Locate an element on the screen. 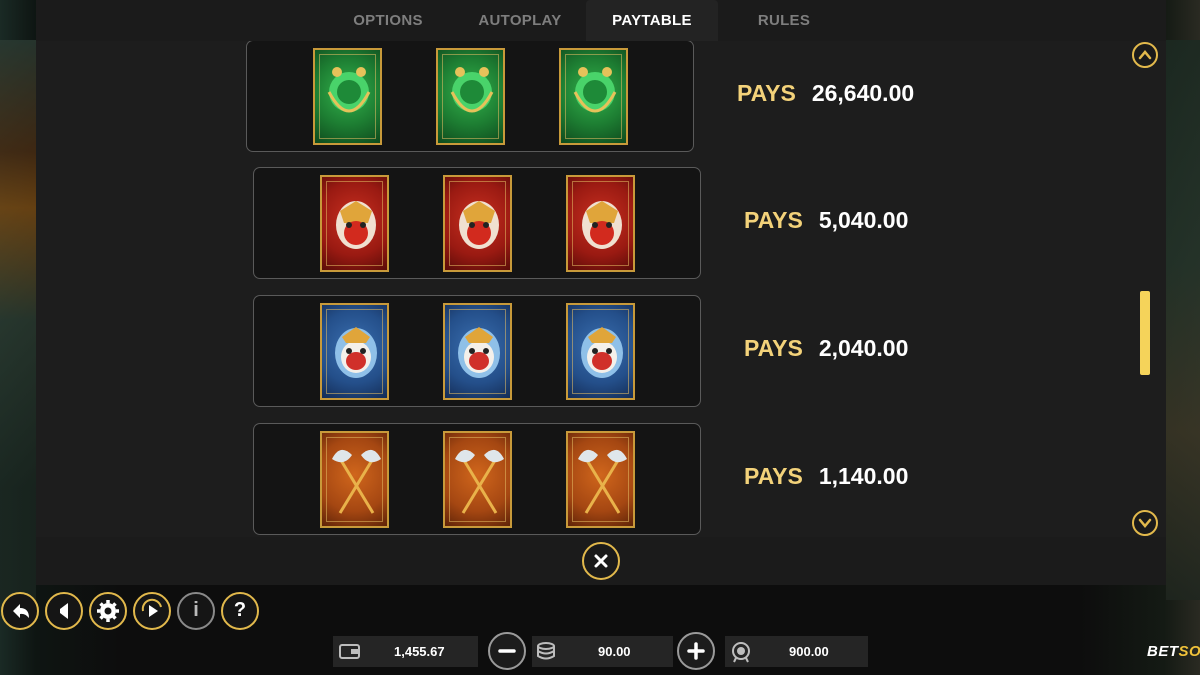  autoplay-button is located at coordinates (152, 611).